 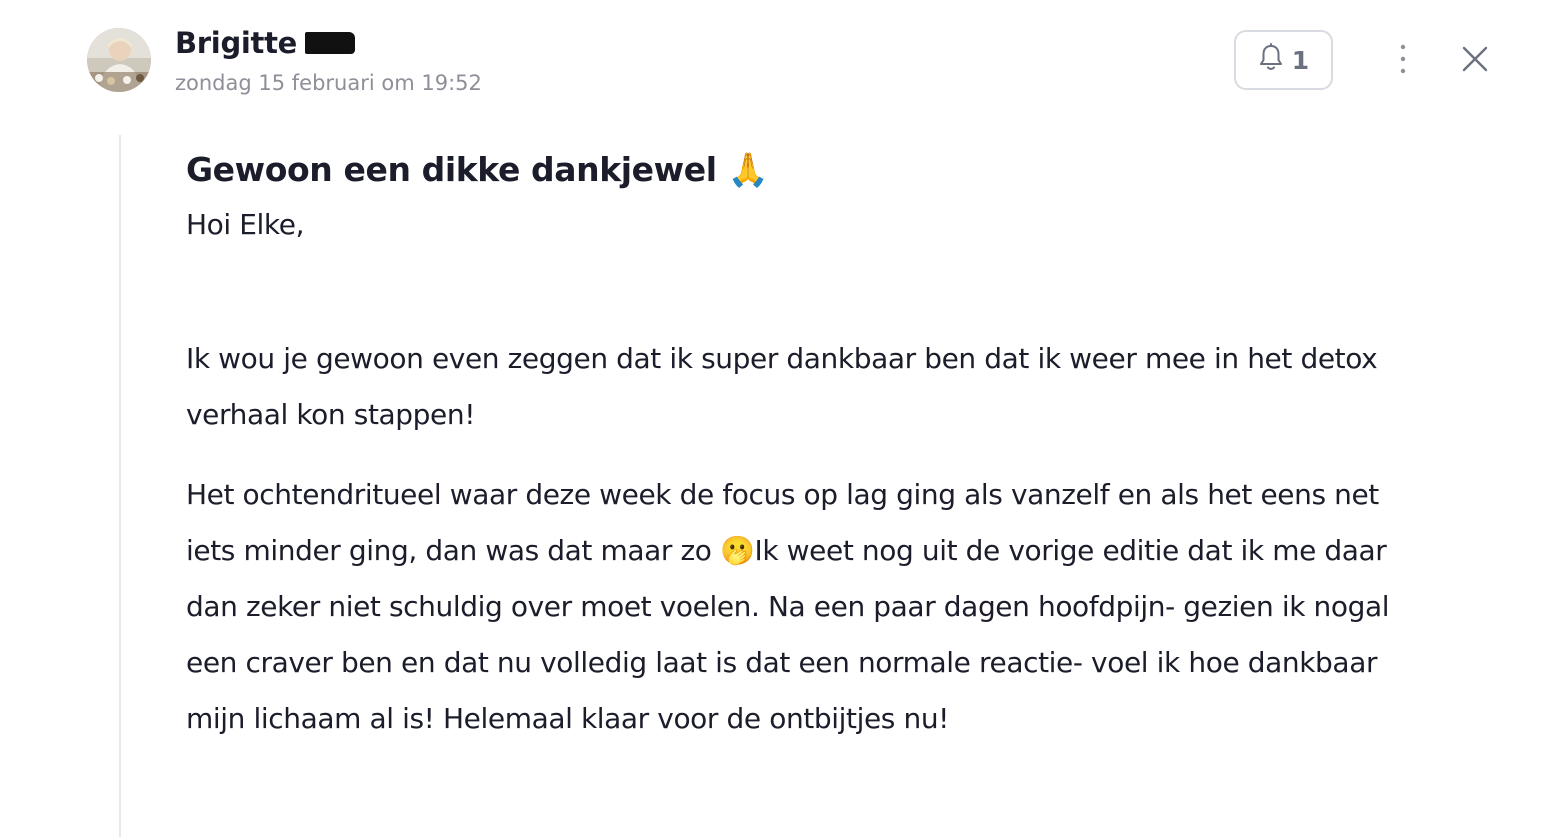 What do you see at coordinates (236, 43) in the screenshot?
I see `author-name-text: Brigitte` at bounding box center [236, 43].